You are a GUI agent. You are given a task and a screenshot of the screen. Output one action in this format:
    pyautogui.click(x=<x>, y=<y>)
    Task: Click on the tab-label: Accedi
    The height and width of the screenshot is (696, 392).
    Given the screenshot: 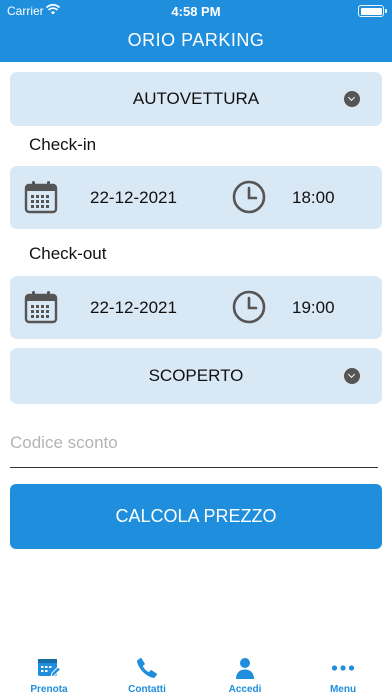 What is the action you would take?
    pyautogui.click(x=245, y=689)
    